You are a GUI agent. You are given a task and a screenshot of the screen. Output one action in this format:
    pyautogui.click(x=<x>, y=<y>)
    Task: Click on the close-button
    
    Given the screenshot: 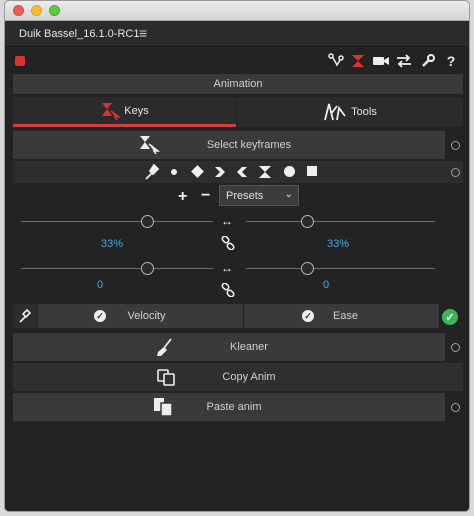 What is the action you would take?
    pyautogui.click(x=18, y=10)
    